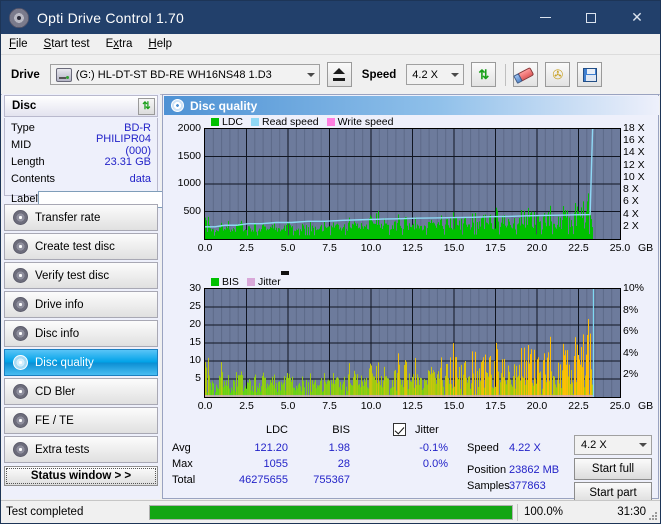 The height and width of the screenshot is (524, 661). I want to click on chart-canvas, so click(412, 343).